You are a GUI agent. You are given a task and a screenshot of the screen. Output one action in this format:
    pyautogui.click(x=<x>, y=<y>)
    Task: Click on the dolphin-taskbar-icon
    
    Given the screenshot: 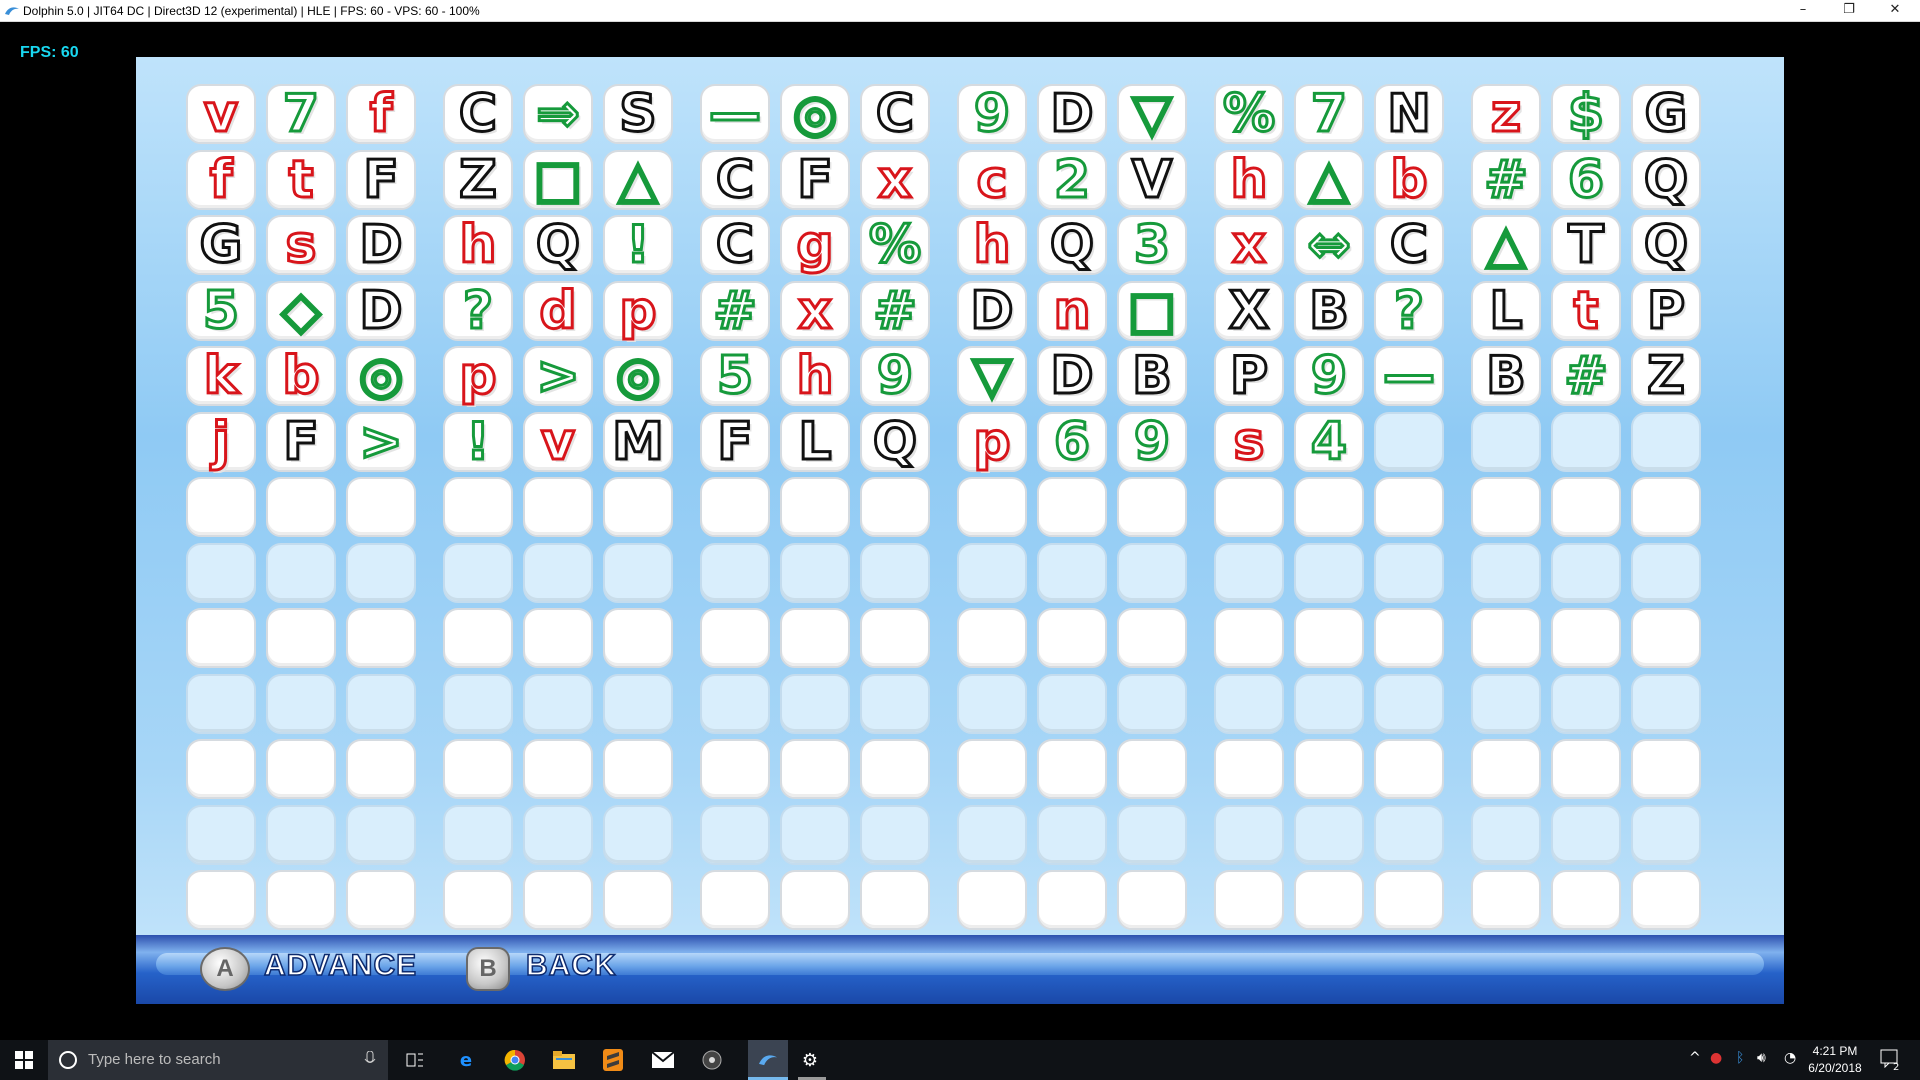 What is the action you would take?
    pyautogui.click(x=768, y=1060)
    